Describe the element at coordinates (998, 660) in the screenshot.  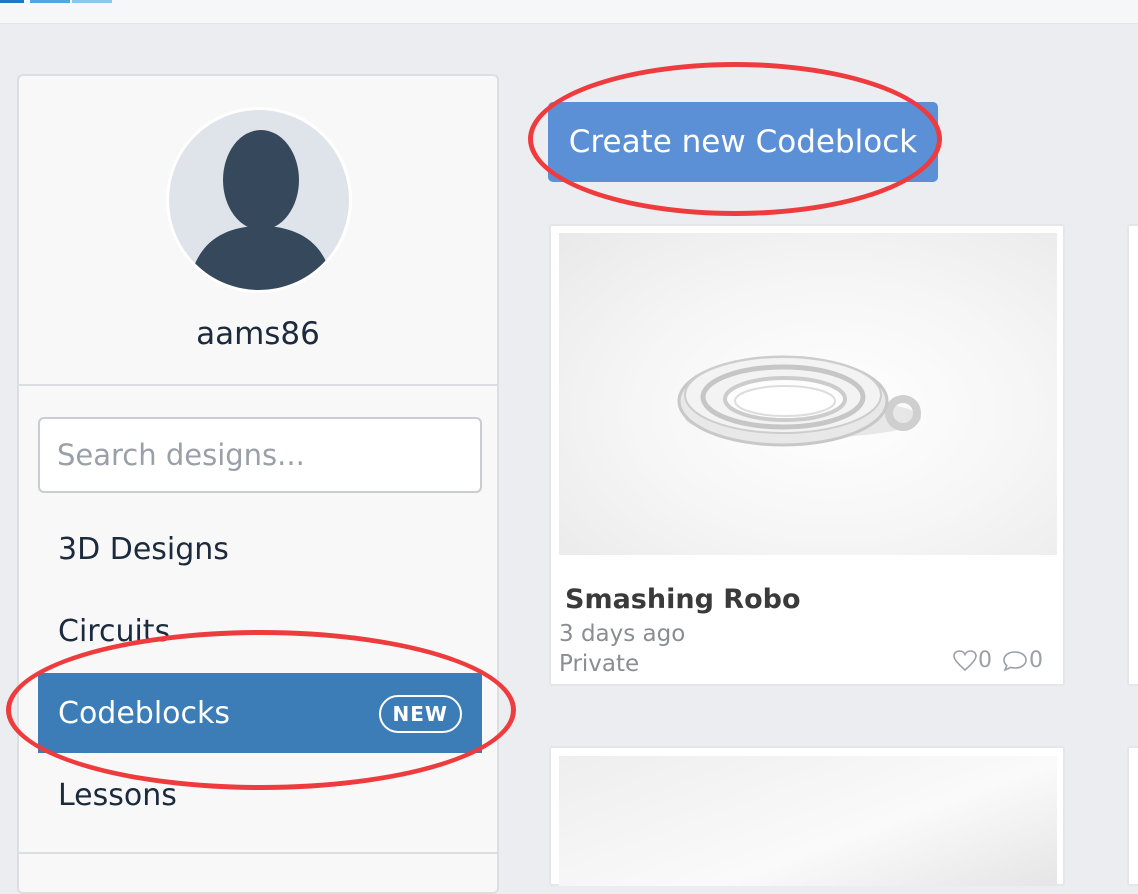
I see `design-stats: 0 0` at that location.